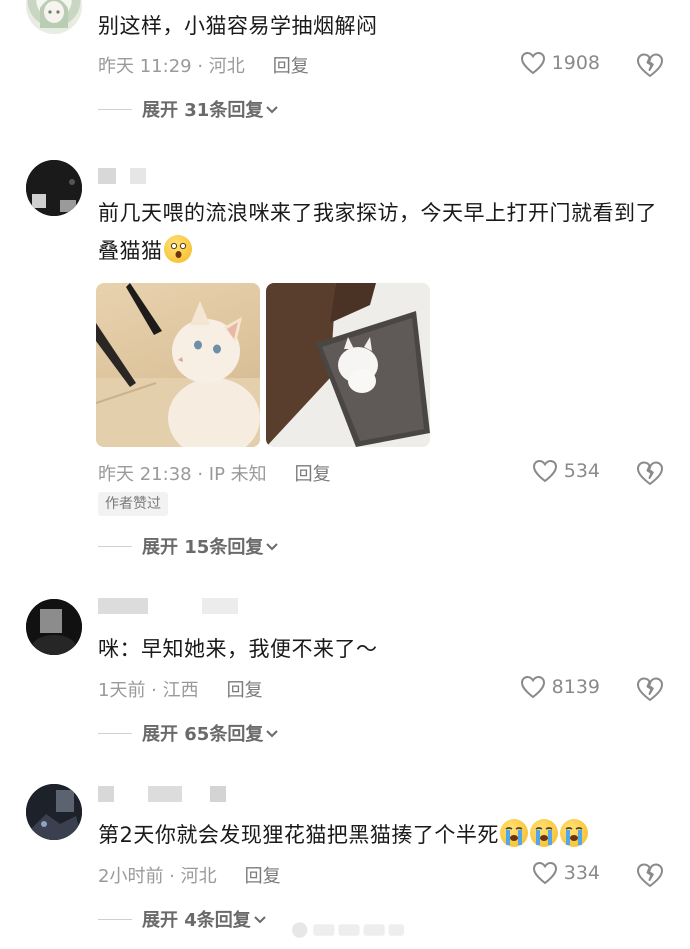 The width and height of the screenshot is (690, 949). What do you see at coordinates (148, 690) in the screenshot?
I see `time-location: 1天前 · 江西` at bounding box center [148, 690].